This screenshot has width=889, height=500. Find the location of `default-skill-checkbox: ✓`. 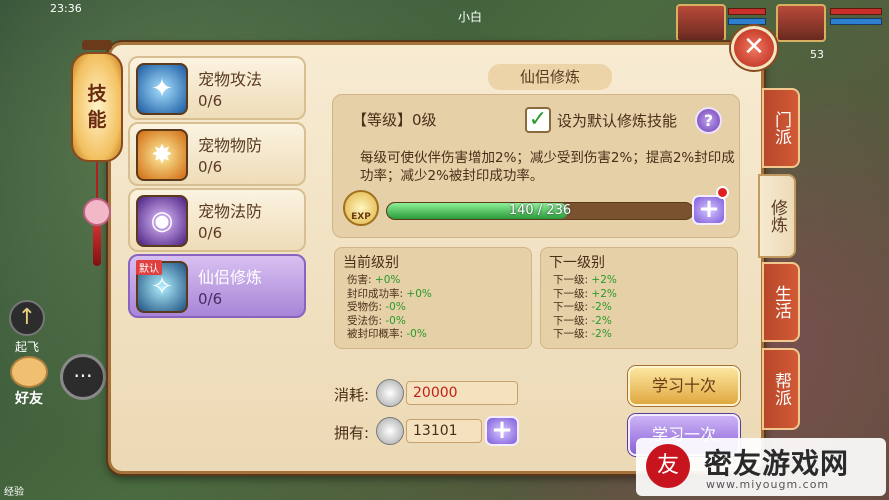

default-skill-checkbox: ✓ is located at coordinates (538, 120).